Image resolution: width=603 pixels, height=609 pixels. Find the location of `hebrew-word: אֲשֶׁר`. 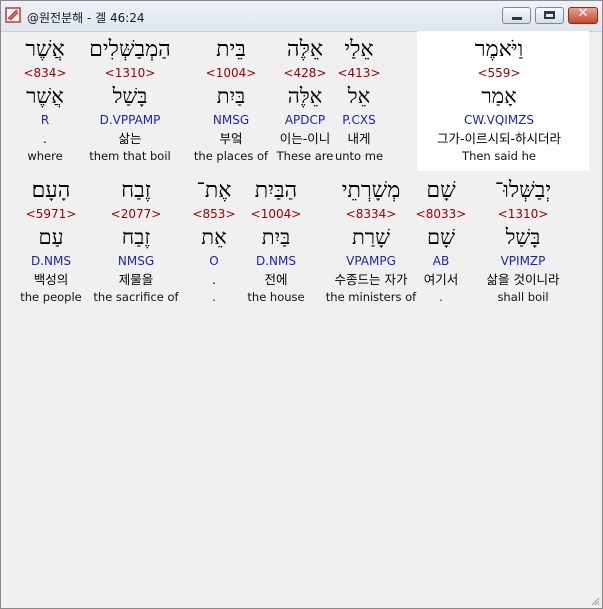

hebrew-word: אֲשֶׁר is located at coordinates (45, 49).